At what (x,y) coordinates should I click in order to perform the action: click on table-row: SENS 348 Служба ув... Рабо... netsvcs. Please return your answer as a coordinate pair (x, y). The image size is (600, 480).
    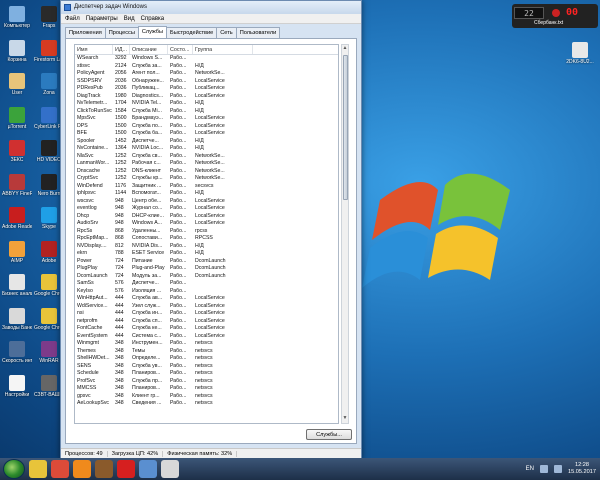
    Looking at the image, I should click on (206, 367).